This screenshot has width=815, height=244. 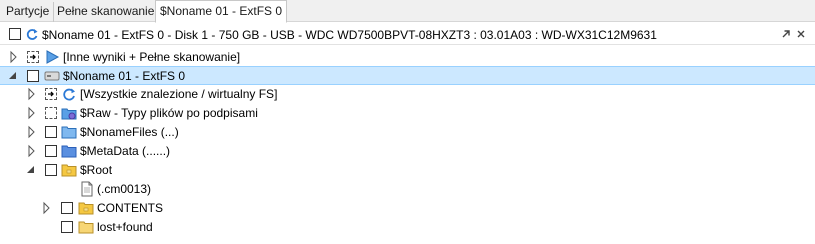 I want to click on tree-row: [Wszystkie znalezione / wirtualny FS], so click(x=407, y=94).